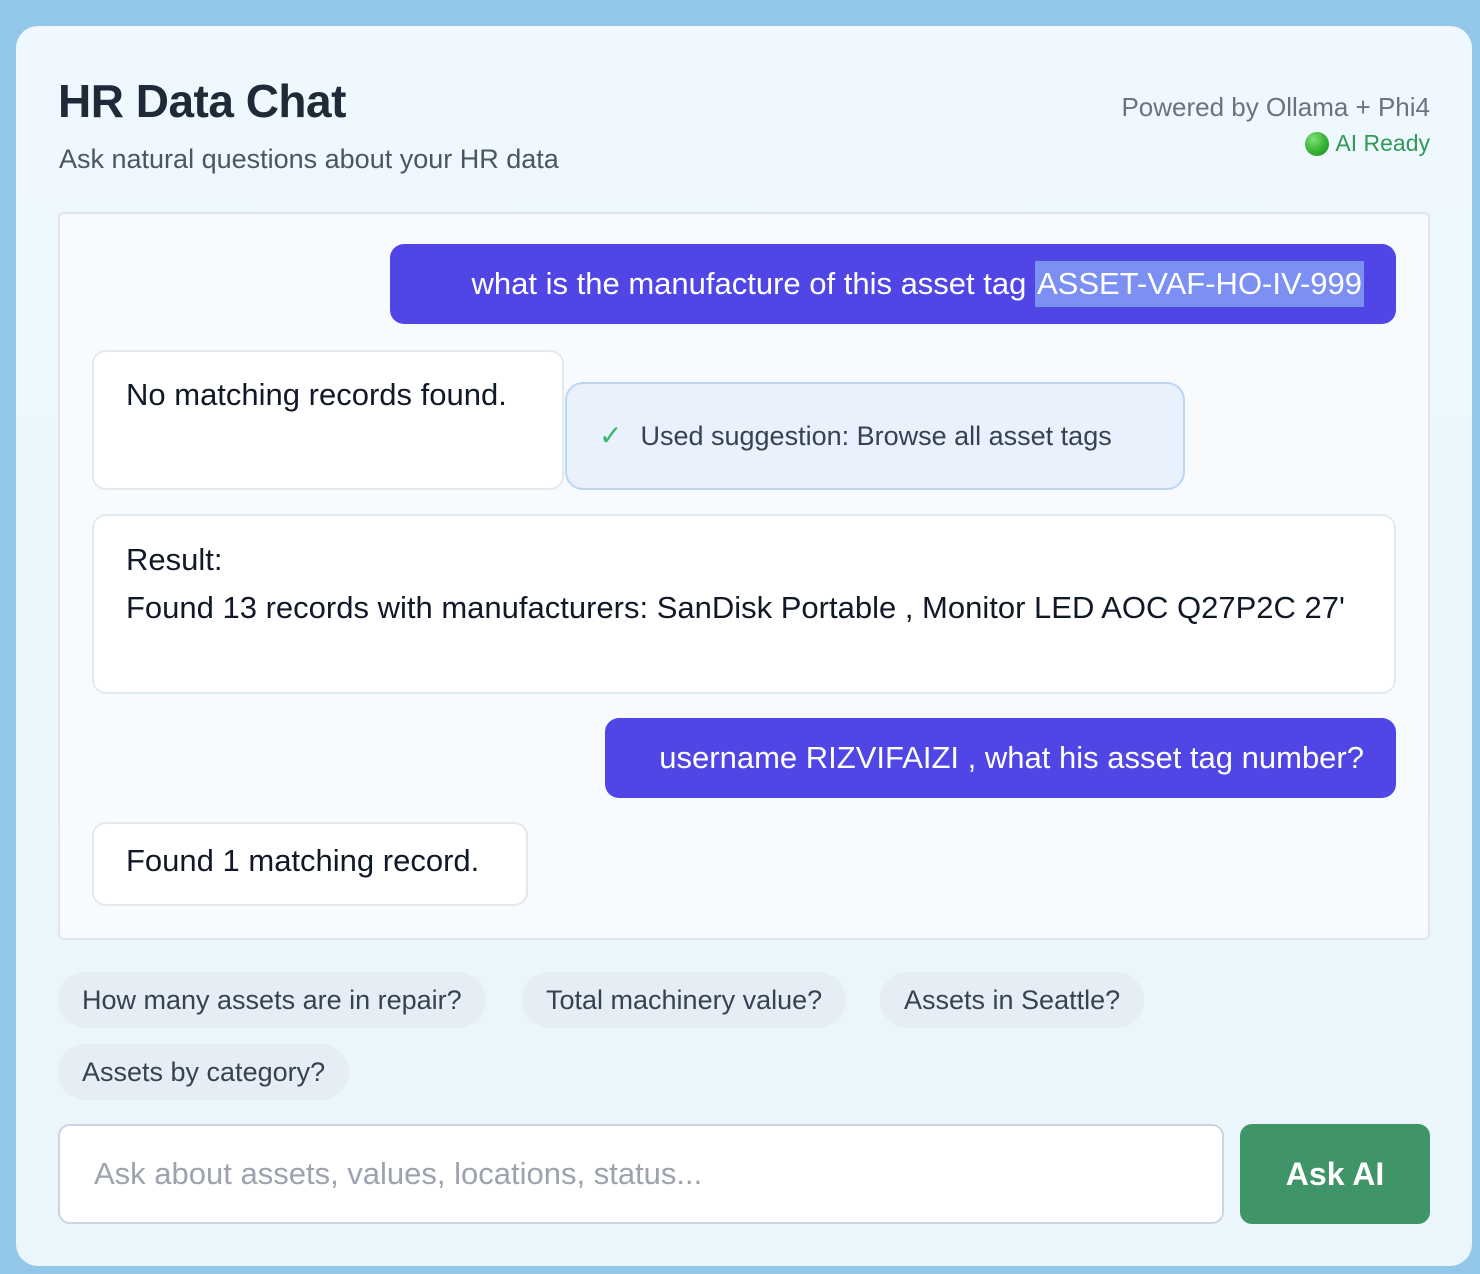  Describe the element at coordinates (202, 101) in the screenshot. I see `page-title: HR Data Chat` at that location.